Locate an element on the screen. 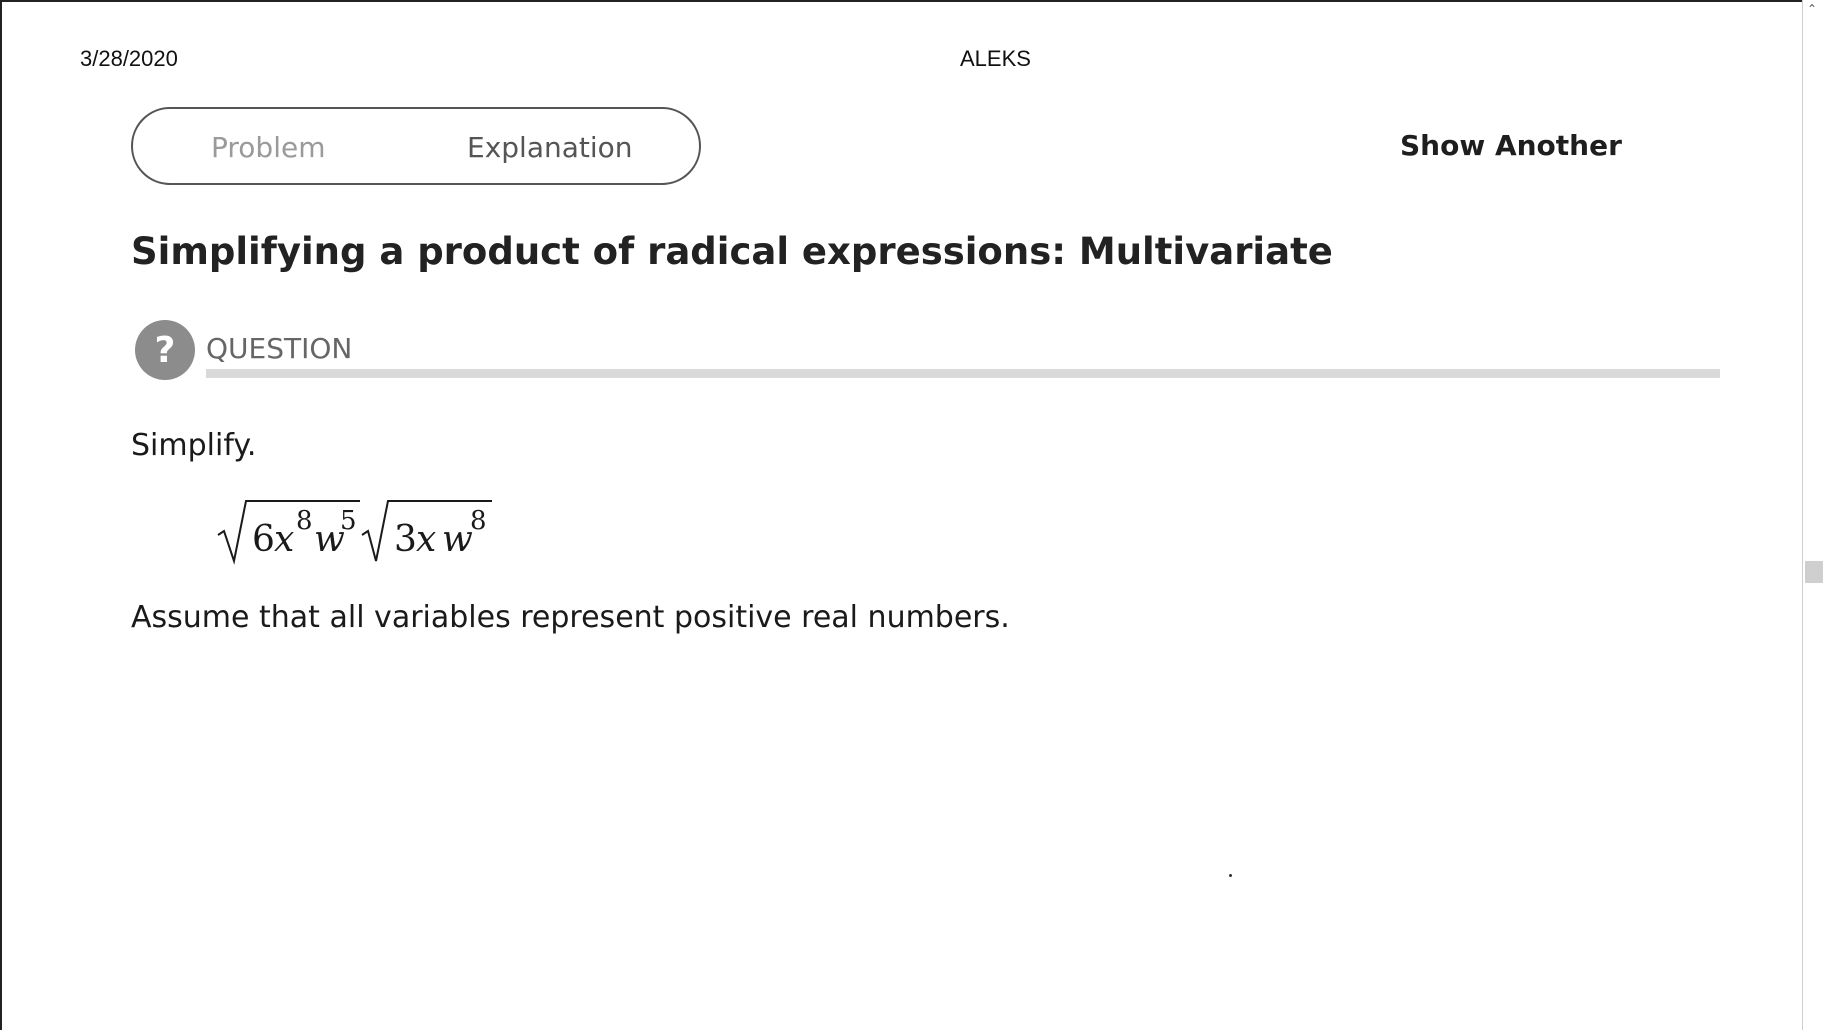  radical-2-var1: x is located at coordinates (426, 539).